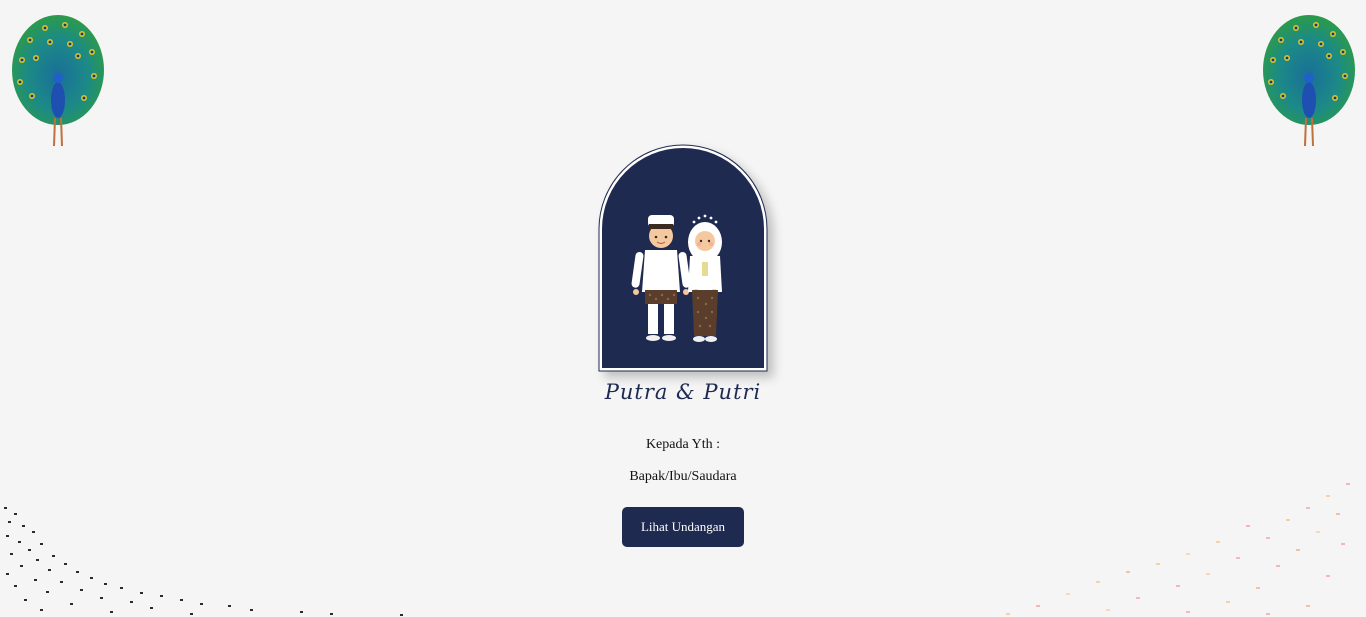 This screenshot has width=1366, height=617. What do you see at coordinates (683, 444) in the screenshot?
I see `recipient-greeting: Kepada Yth :` at bounding box center [683, 444].